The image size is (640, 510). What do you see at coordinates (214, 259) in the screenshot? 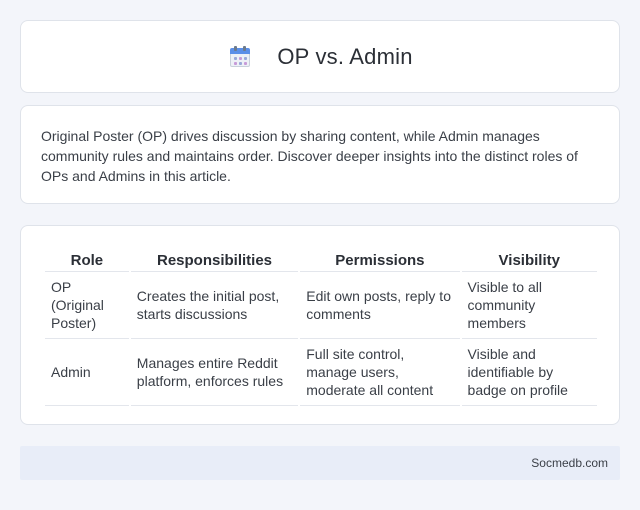
I see `header-responsibilities: Responsibilities` at bounding box center [214, 259].